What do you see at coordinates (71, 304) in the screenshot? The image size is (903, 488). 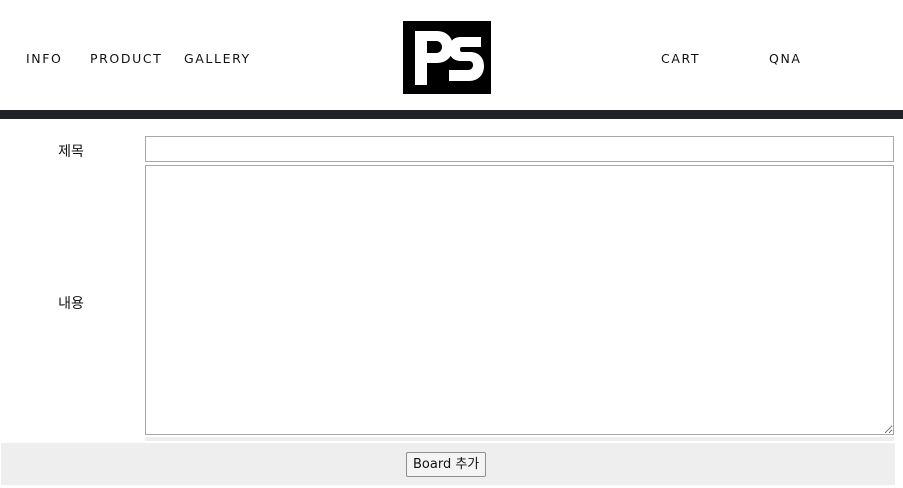 I see `content-label: 내용` at bounding box center [71, 304].